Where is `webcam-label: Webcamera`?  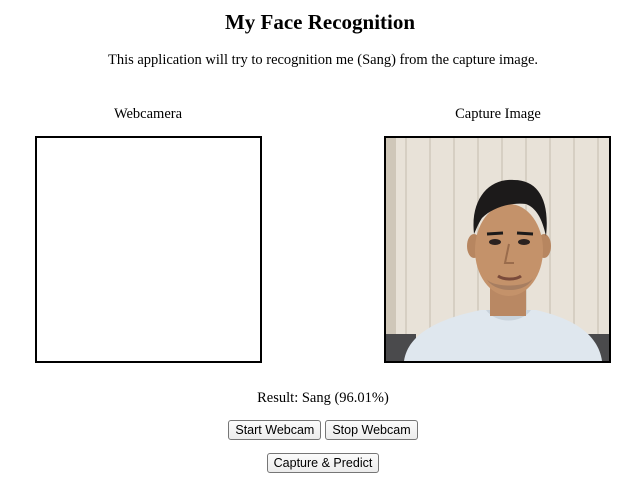 webcam-label: Webcamera is located at coordinates (148, 114).